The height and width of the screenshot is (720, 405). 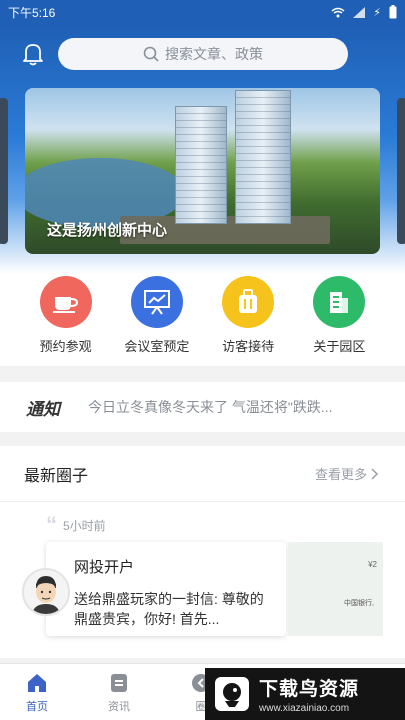 I want to click on tab-label: 首页, so click(x=37, y=707).